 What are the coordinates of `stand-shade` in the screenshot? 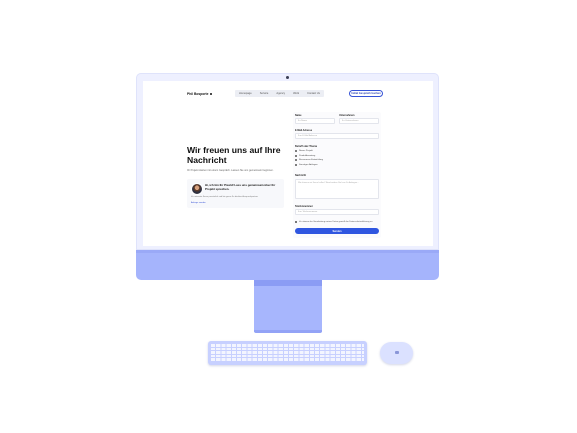 It's located at (288, 283).